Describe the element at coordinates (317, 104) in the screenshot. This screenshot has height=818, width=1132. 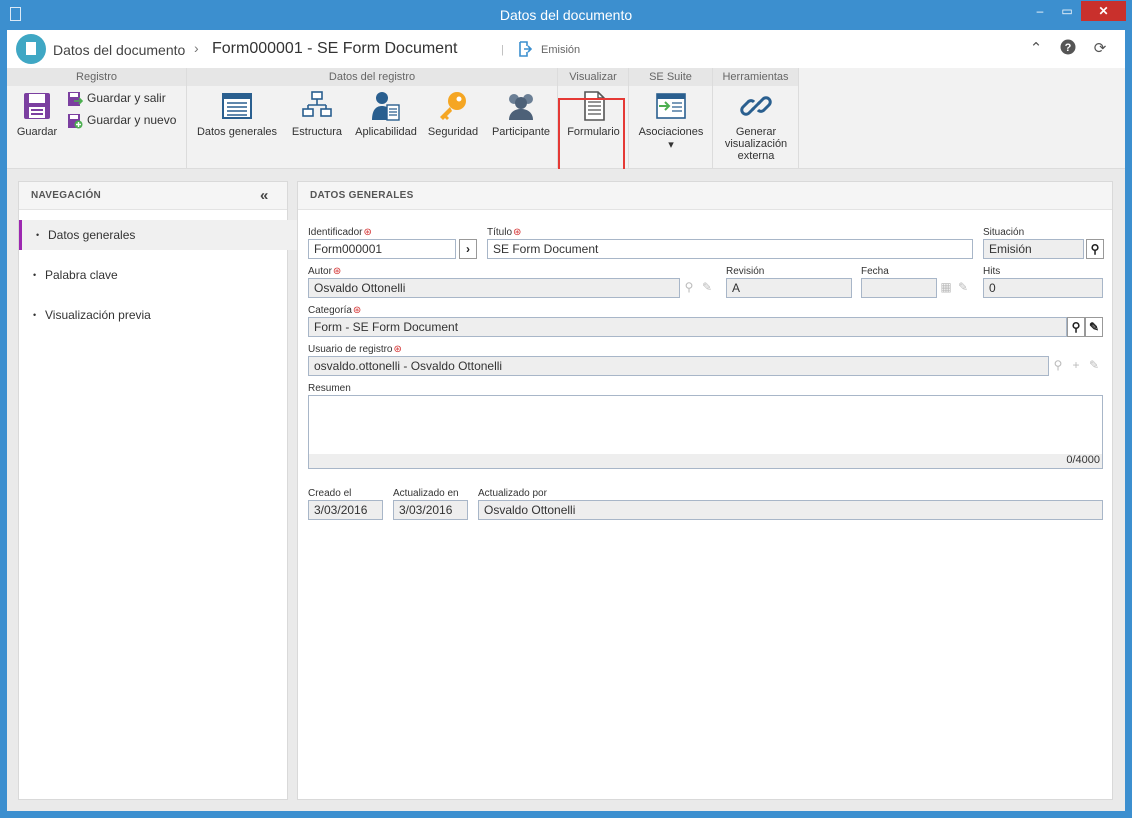
I see `structure-icon` at that location.